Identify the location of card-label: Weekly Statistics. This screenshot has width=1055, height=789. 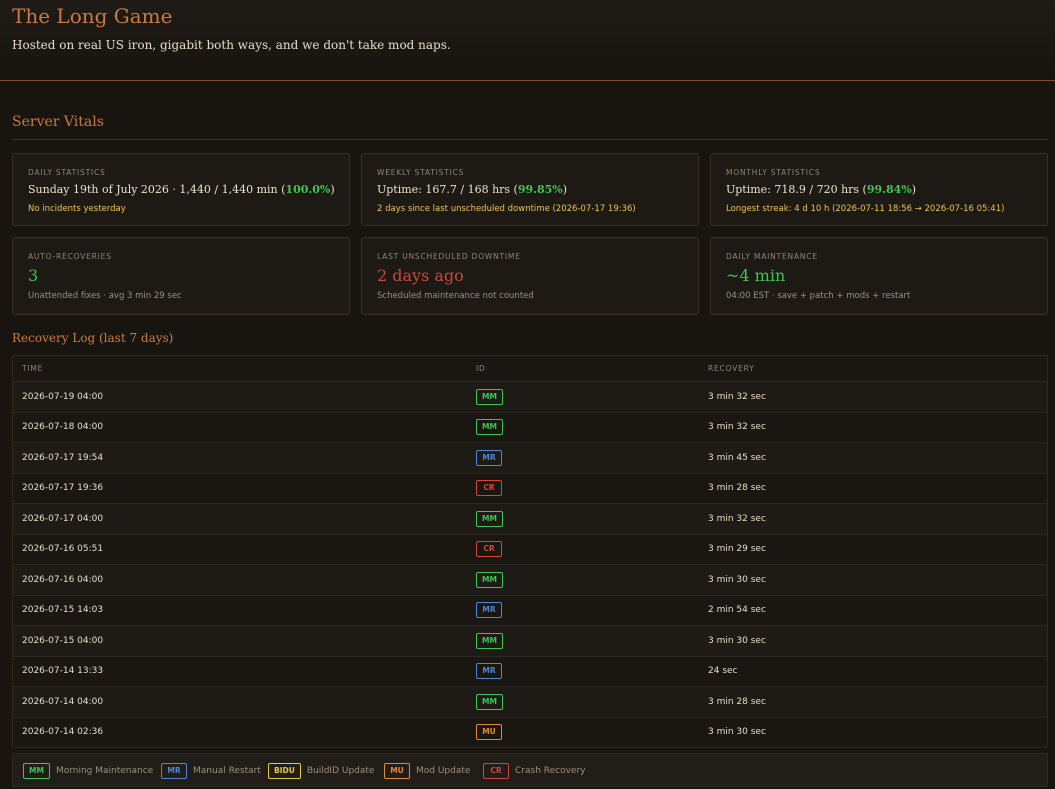
(421, 172).